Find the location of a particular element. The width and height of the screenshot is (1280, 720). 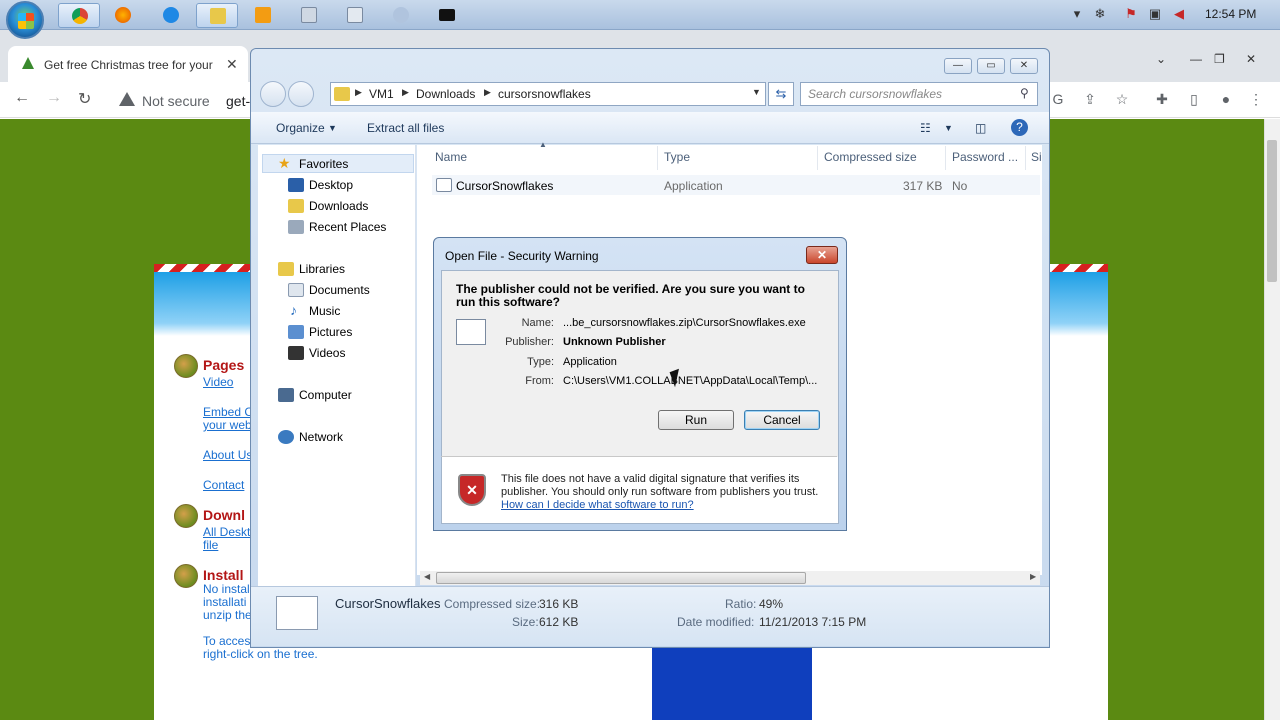

google-icon: G is located at coordinates (1058, 99).